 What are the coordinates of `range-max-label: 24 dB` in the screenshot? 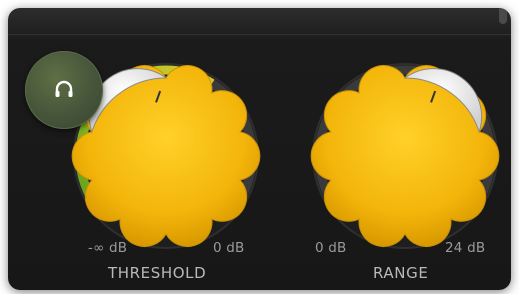 It's located at (465, 248).